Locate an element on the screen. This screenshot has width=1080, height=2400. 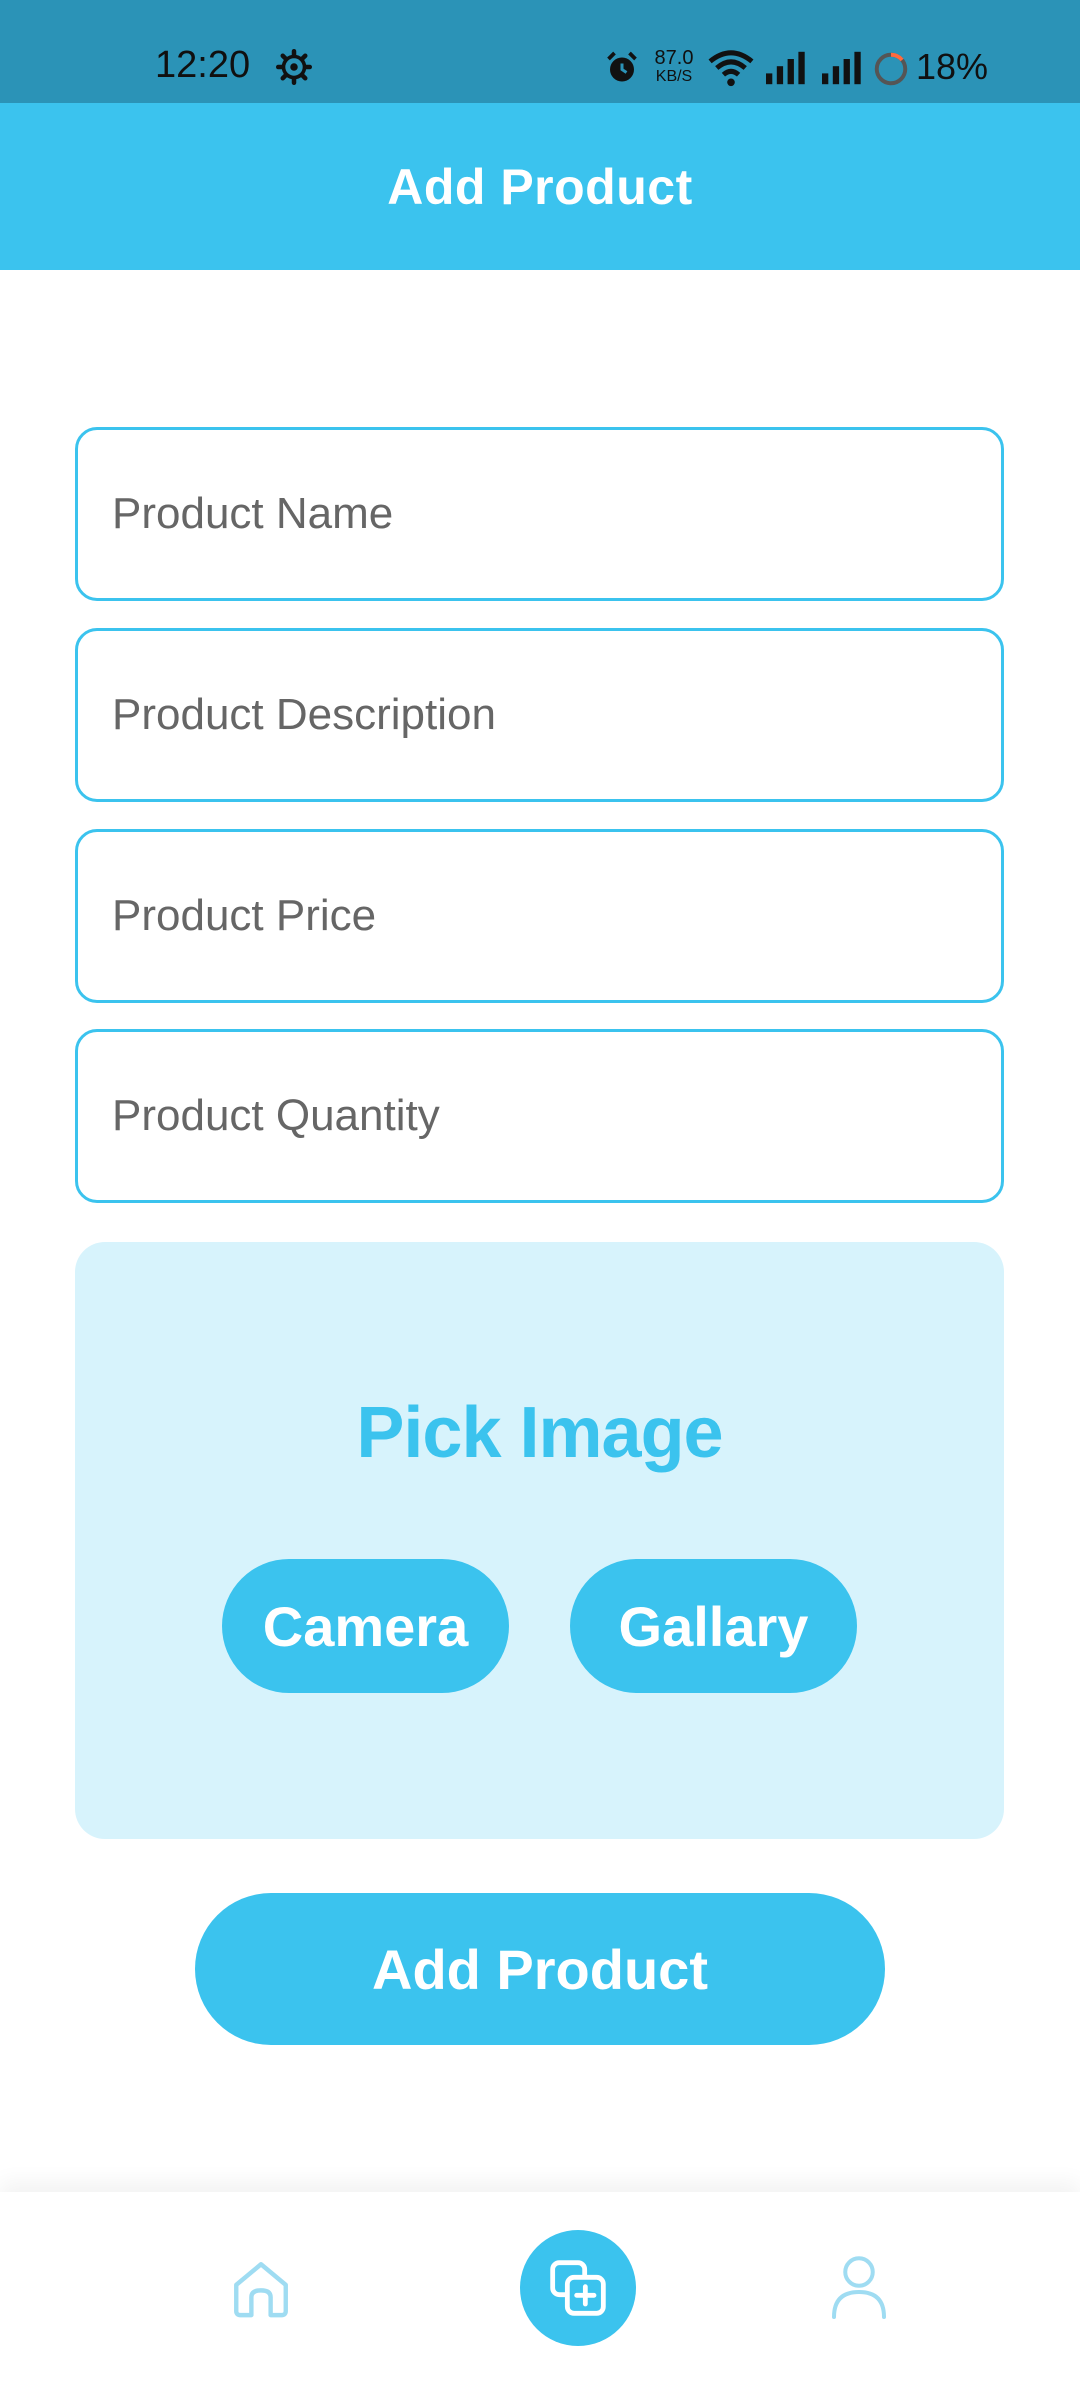
nav-add-product-tab is located at coordinates (578, 2288).